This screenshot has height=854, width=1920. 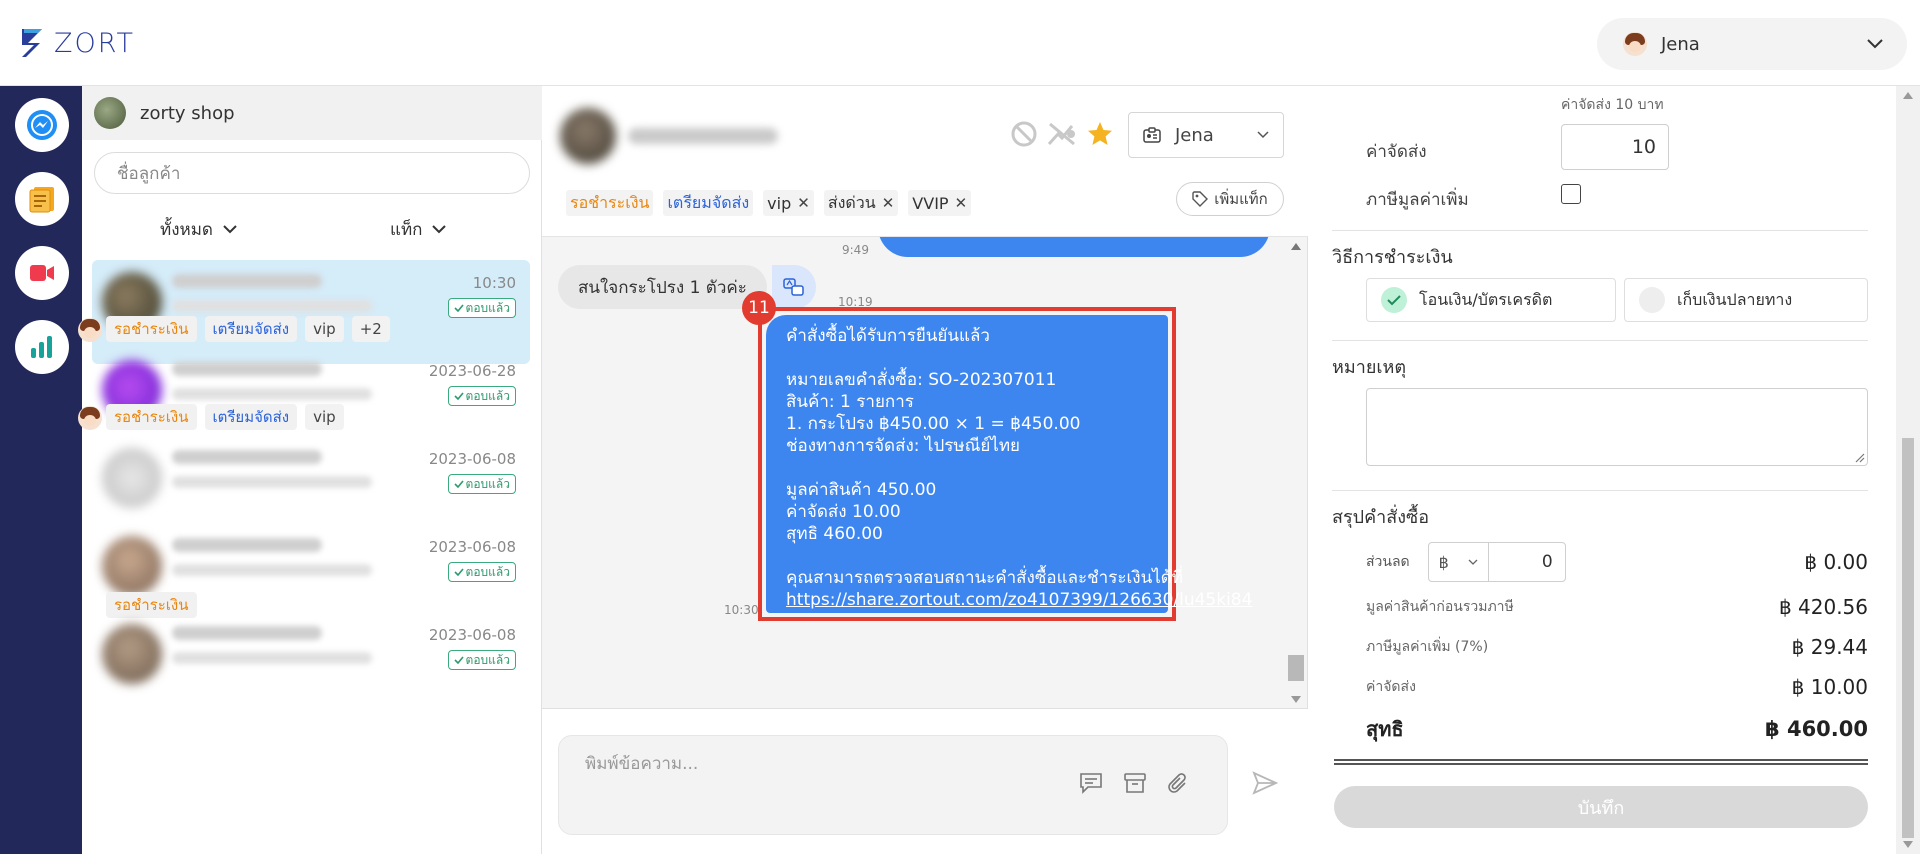 I want to click on top-bar: ZORT Jena, so click(x=960, y=43).